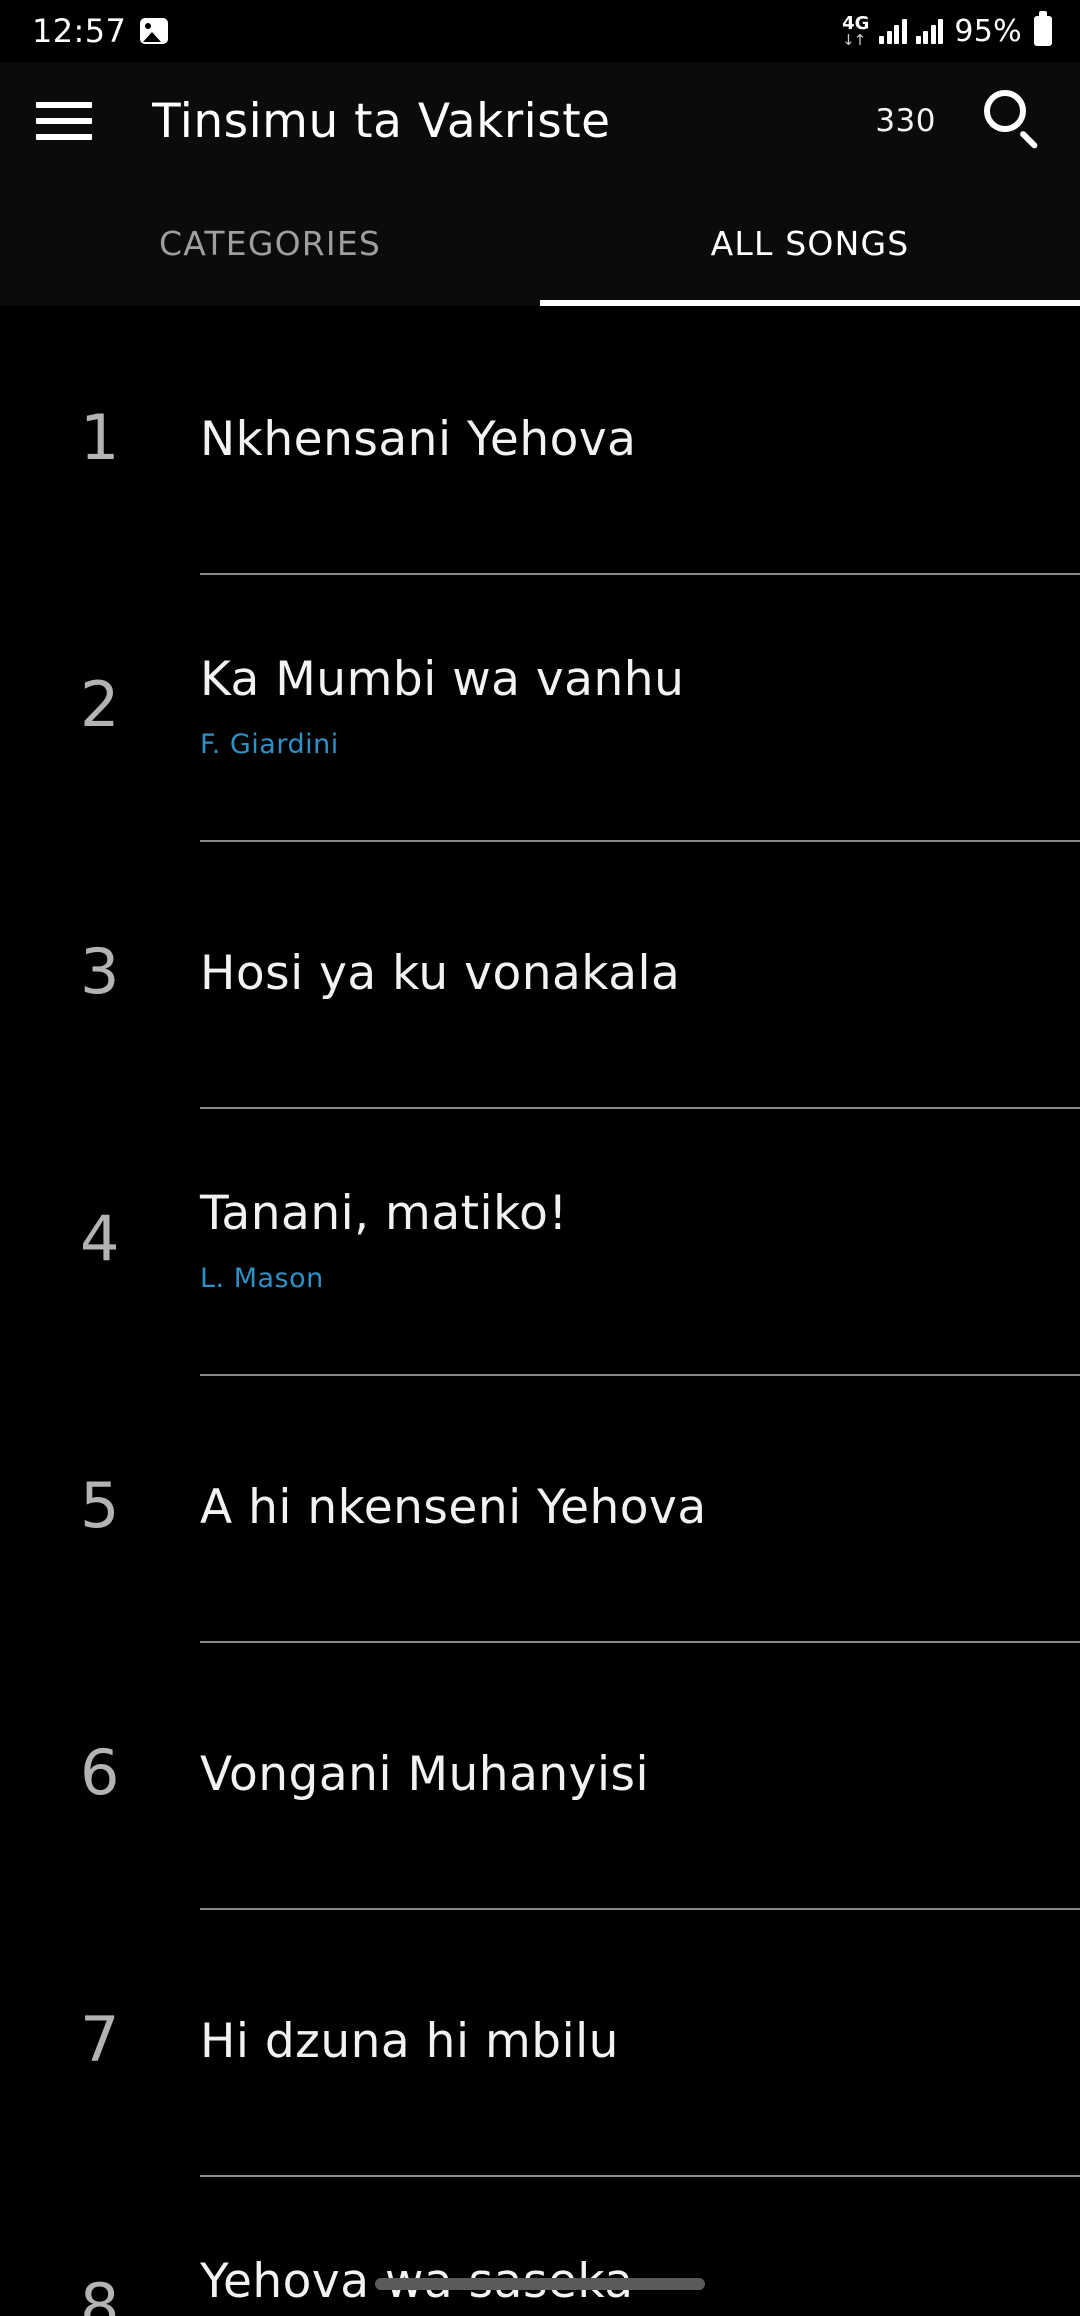 Image resolution: width=1080 pixels, height=2316 pixels. I want to click on list-item: 5 A hi nkenseni Yehova, so click(540, 1507).